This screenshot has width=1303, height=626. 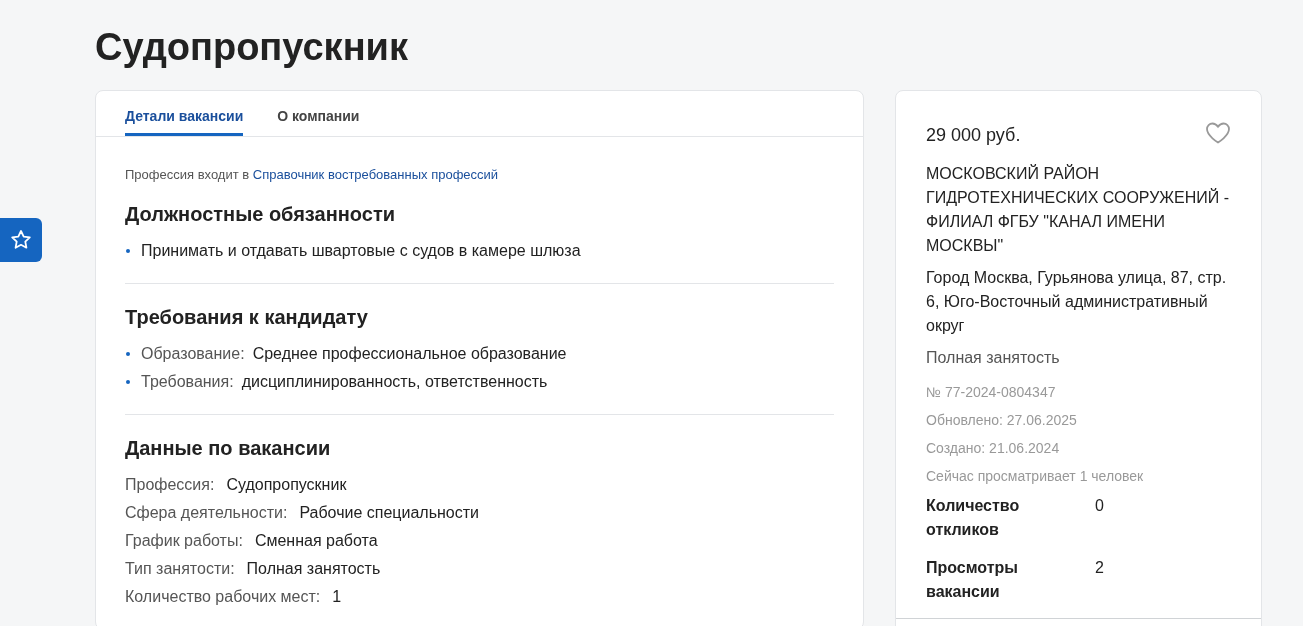 What do you see at coordinates (228, 448) in the screenshot?
I see `section-heading: Данные по вакансии` at bounding box center [228, 448].